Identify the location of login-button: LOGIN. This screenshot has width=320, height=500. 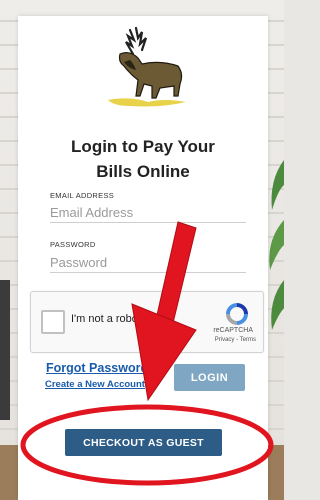
(209, 377).